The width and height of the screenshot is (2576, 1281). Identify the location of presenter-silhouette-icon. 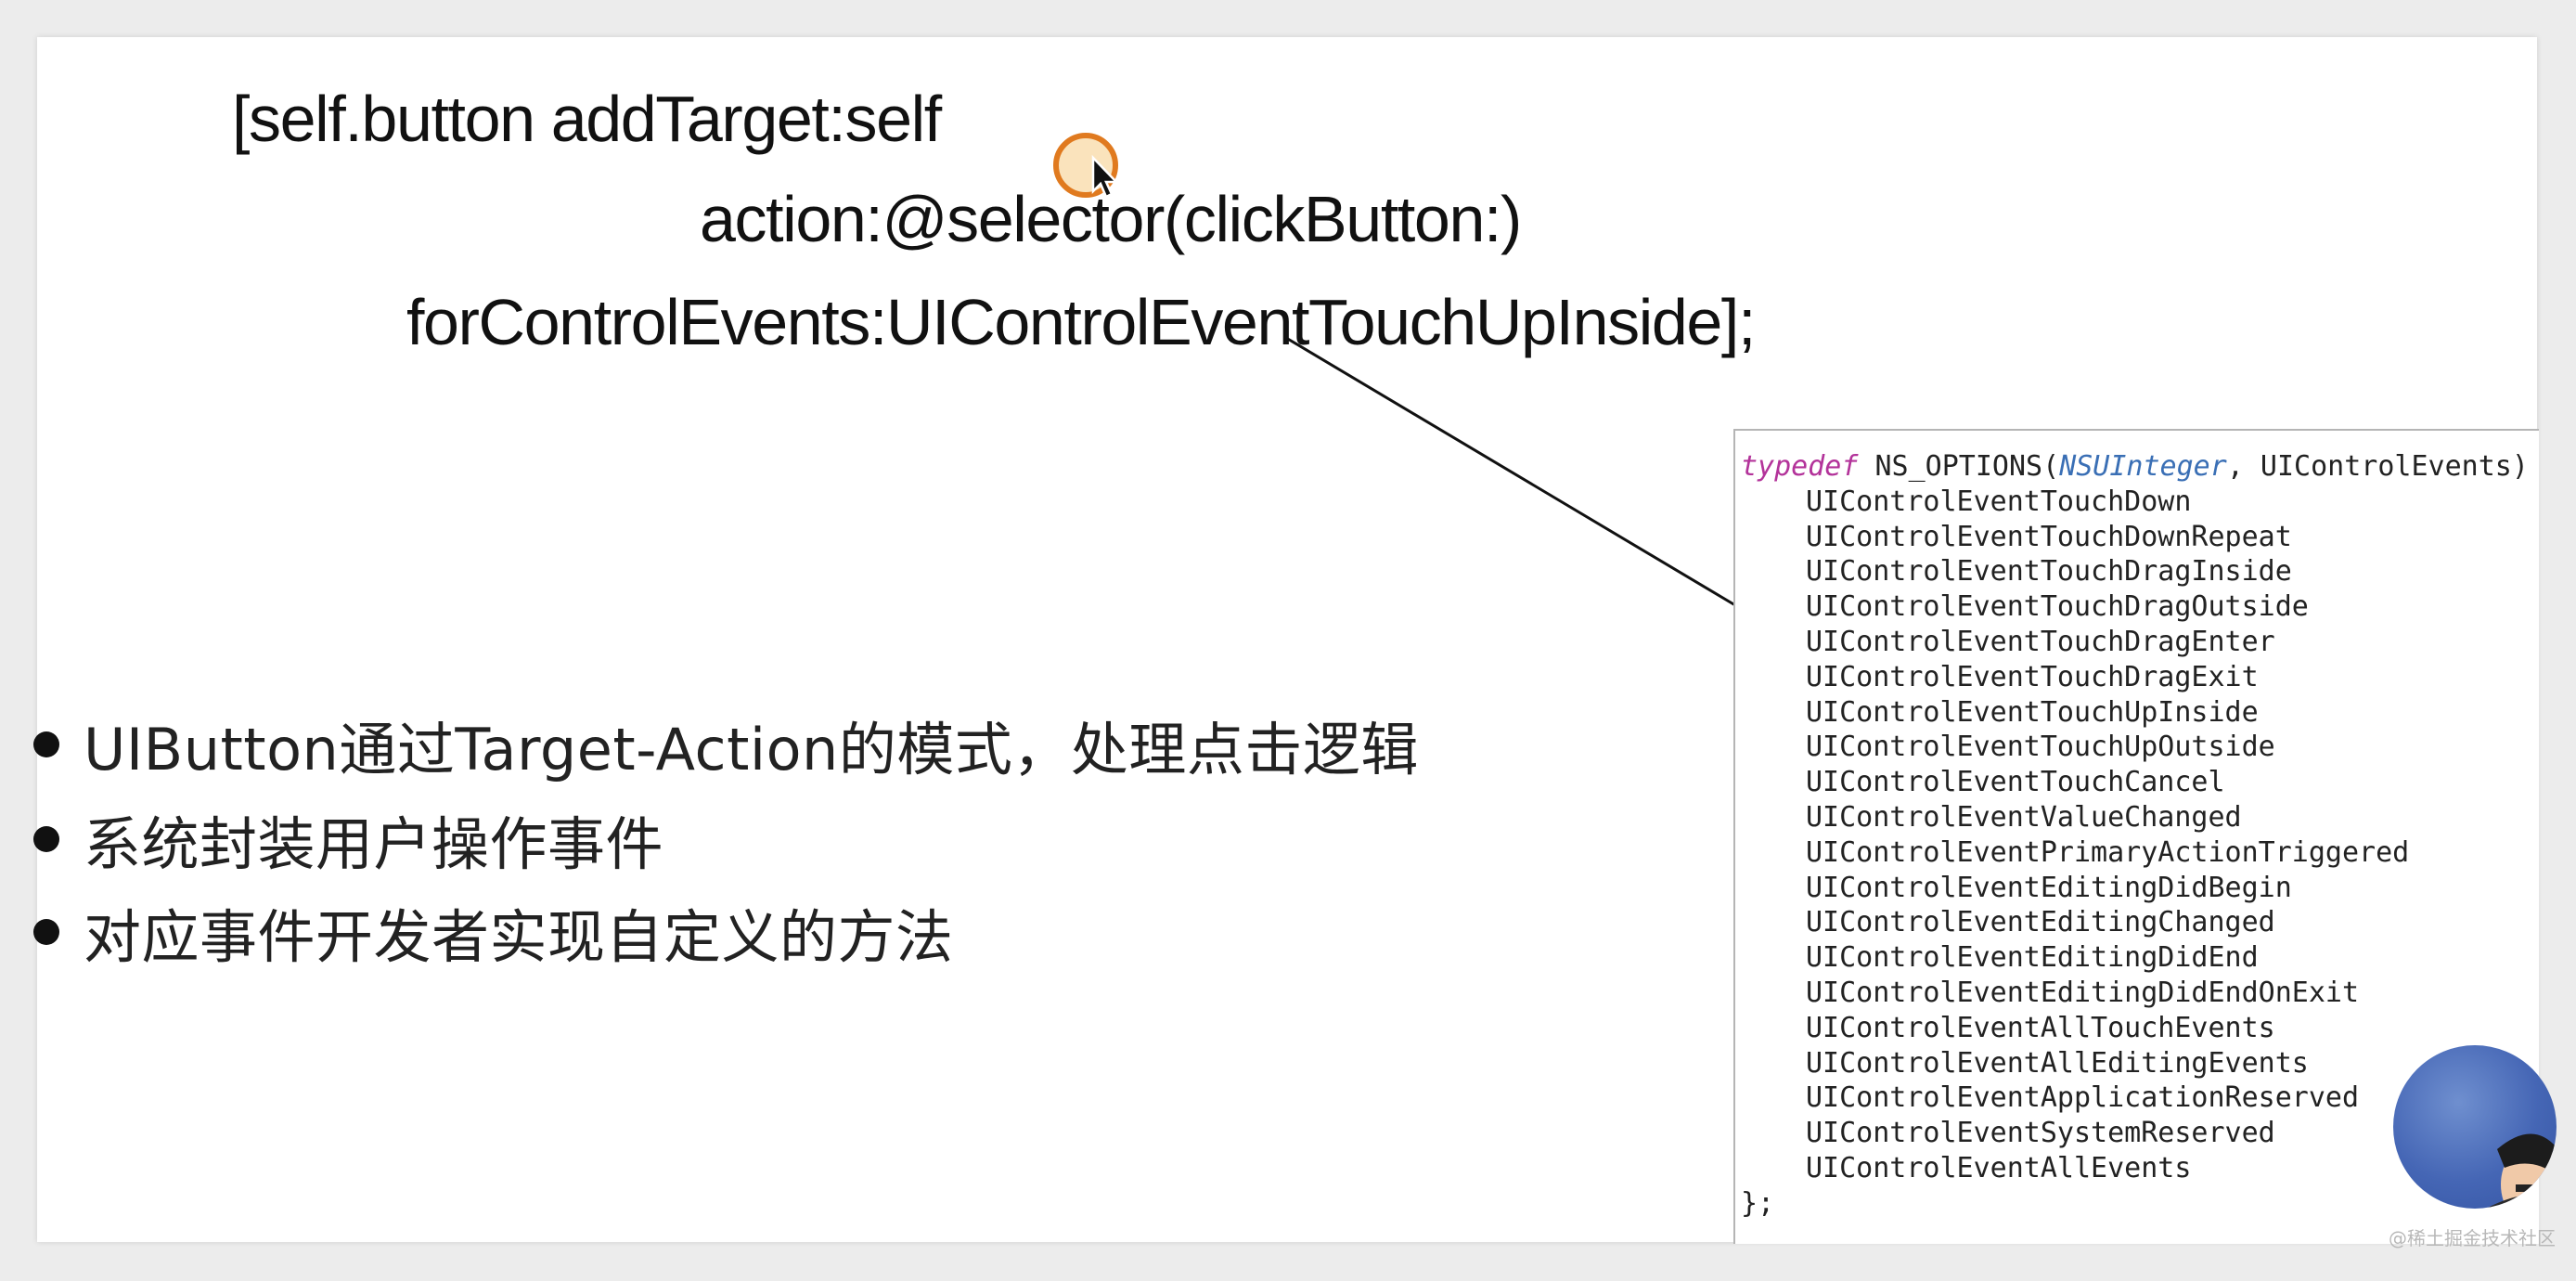
(2521, 1171).